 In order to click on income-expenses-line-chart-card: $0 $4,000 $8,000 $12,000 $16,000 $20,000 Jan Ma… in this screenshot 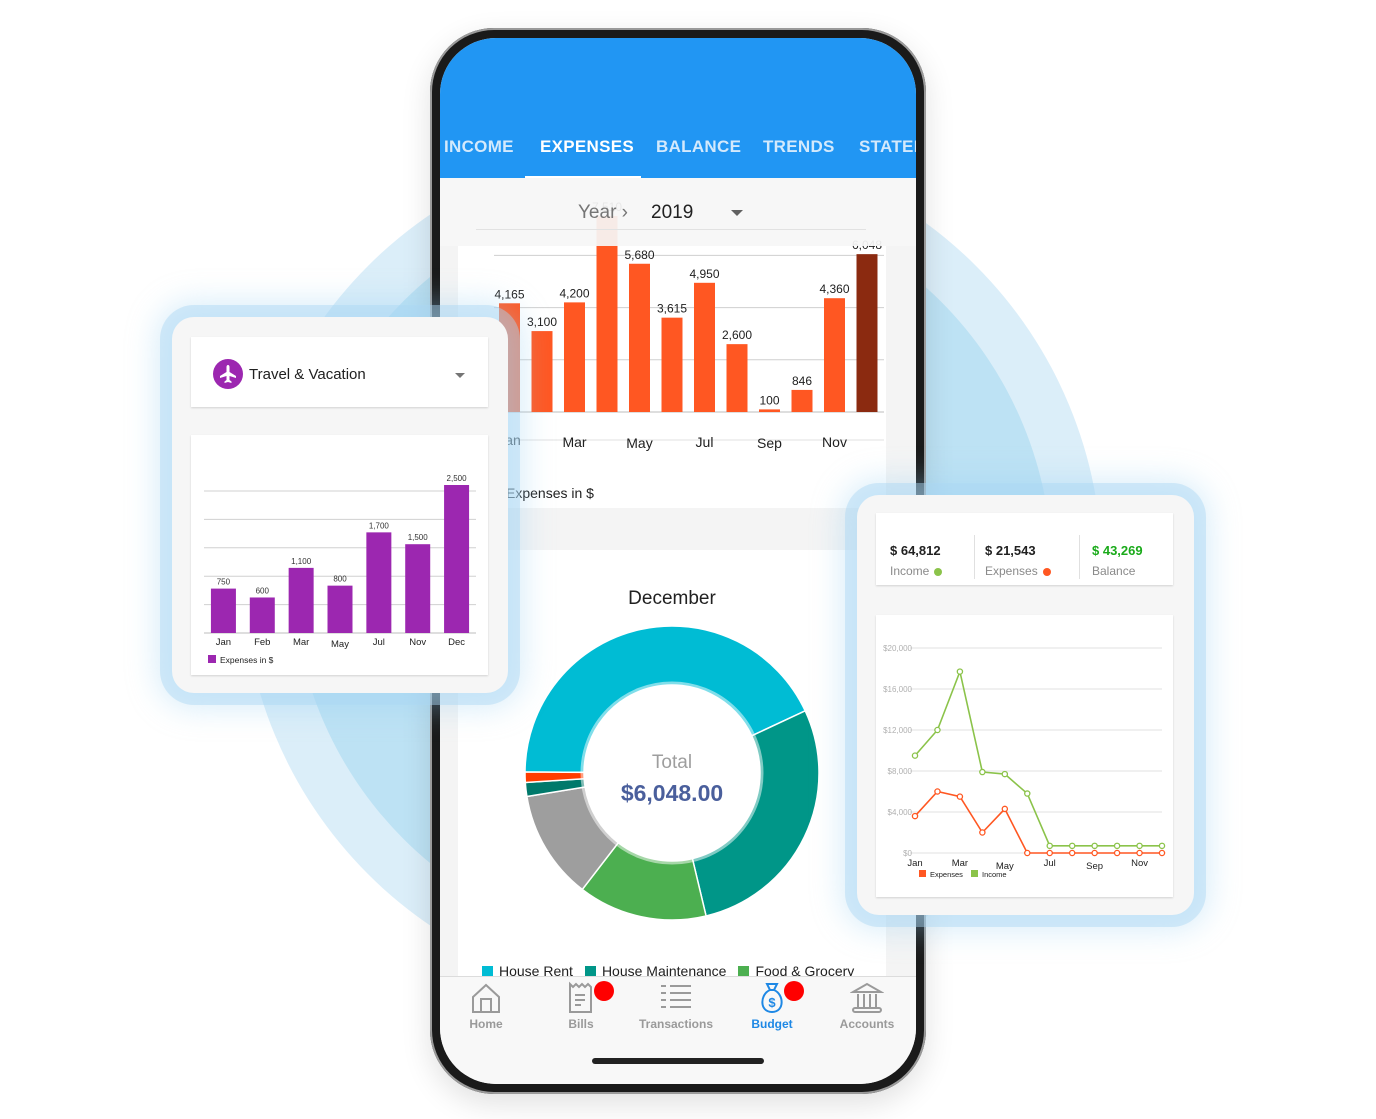, I will do `click(1024, 756)`.